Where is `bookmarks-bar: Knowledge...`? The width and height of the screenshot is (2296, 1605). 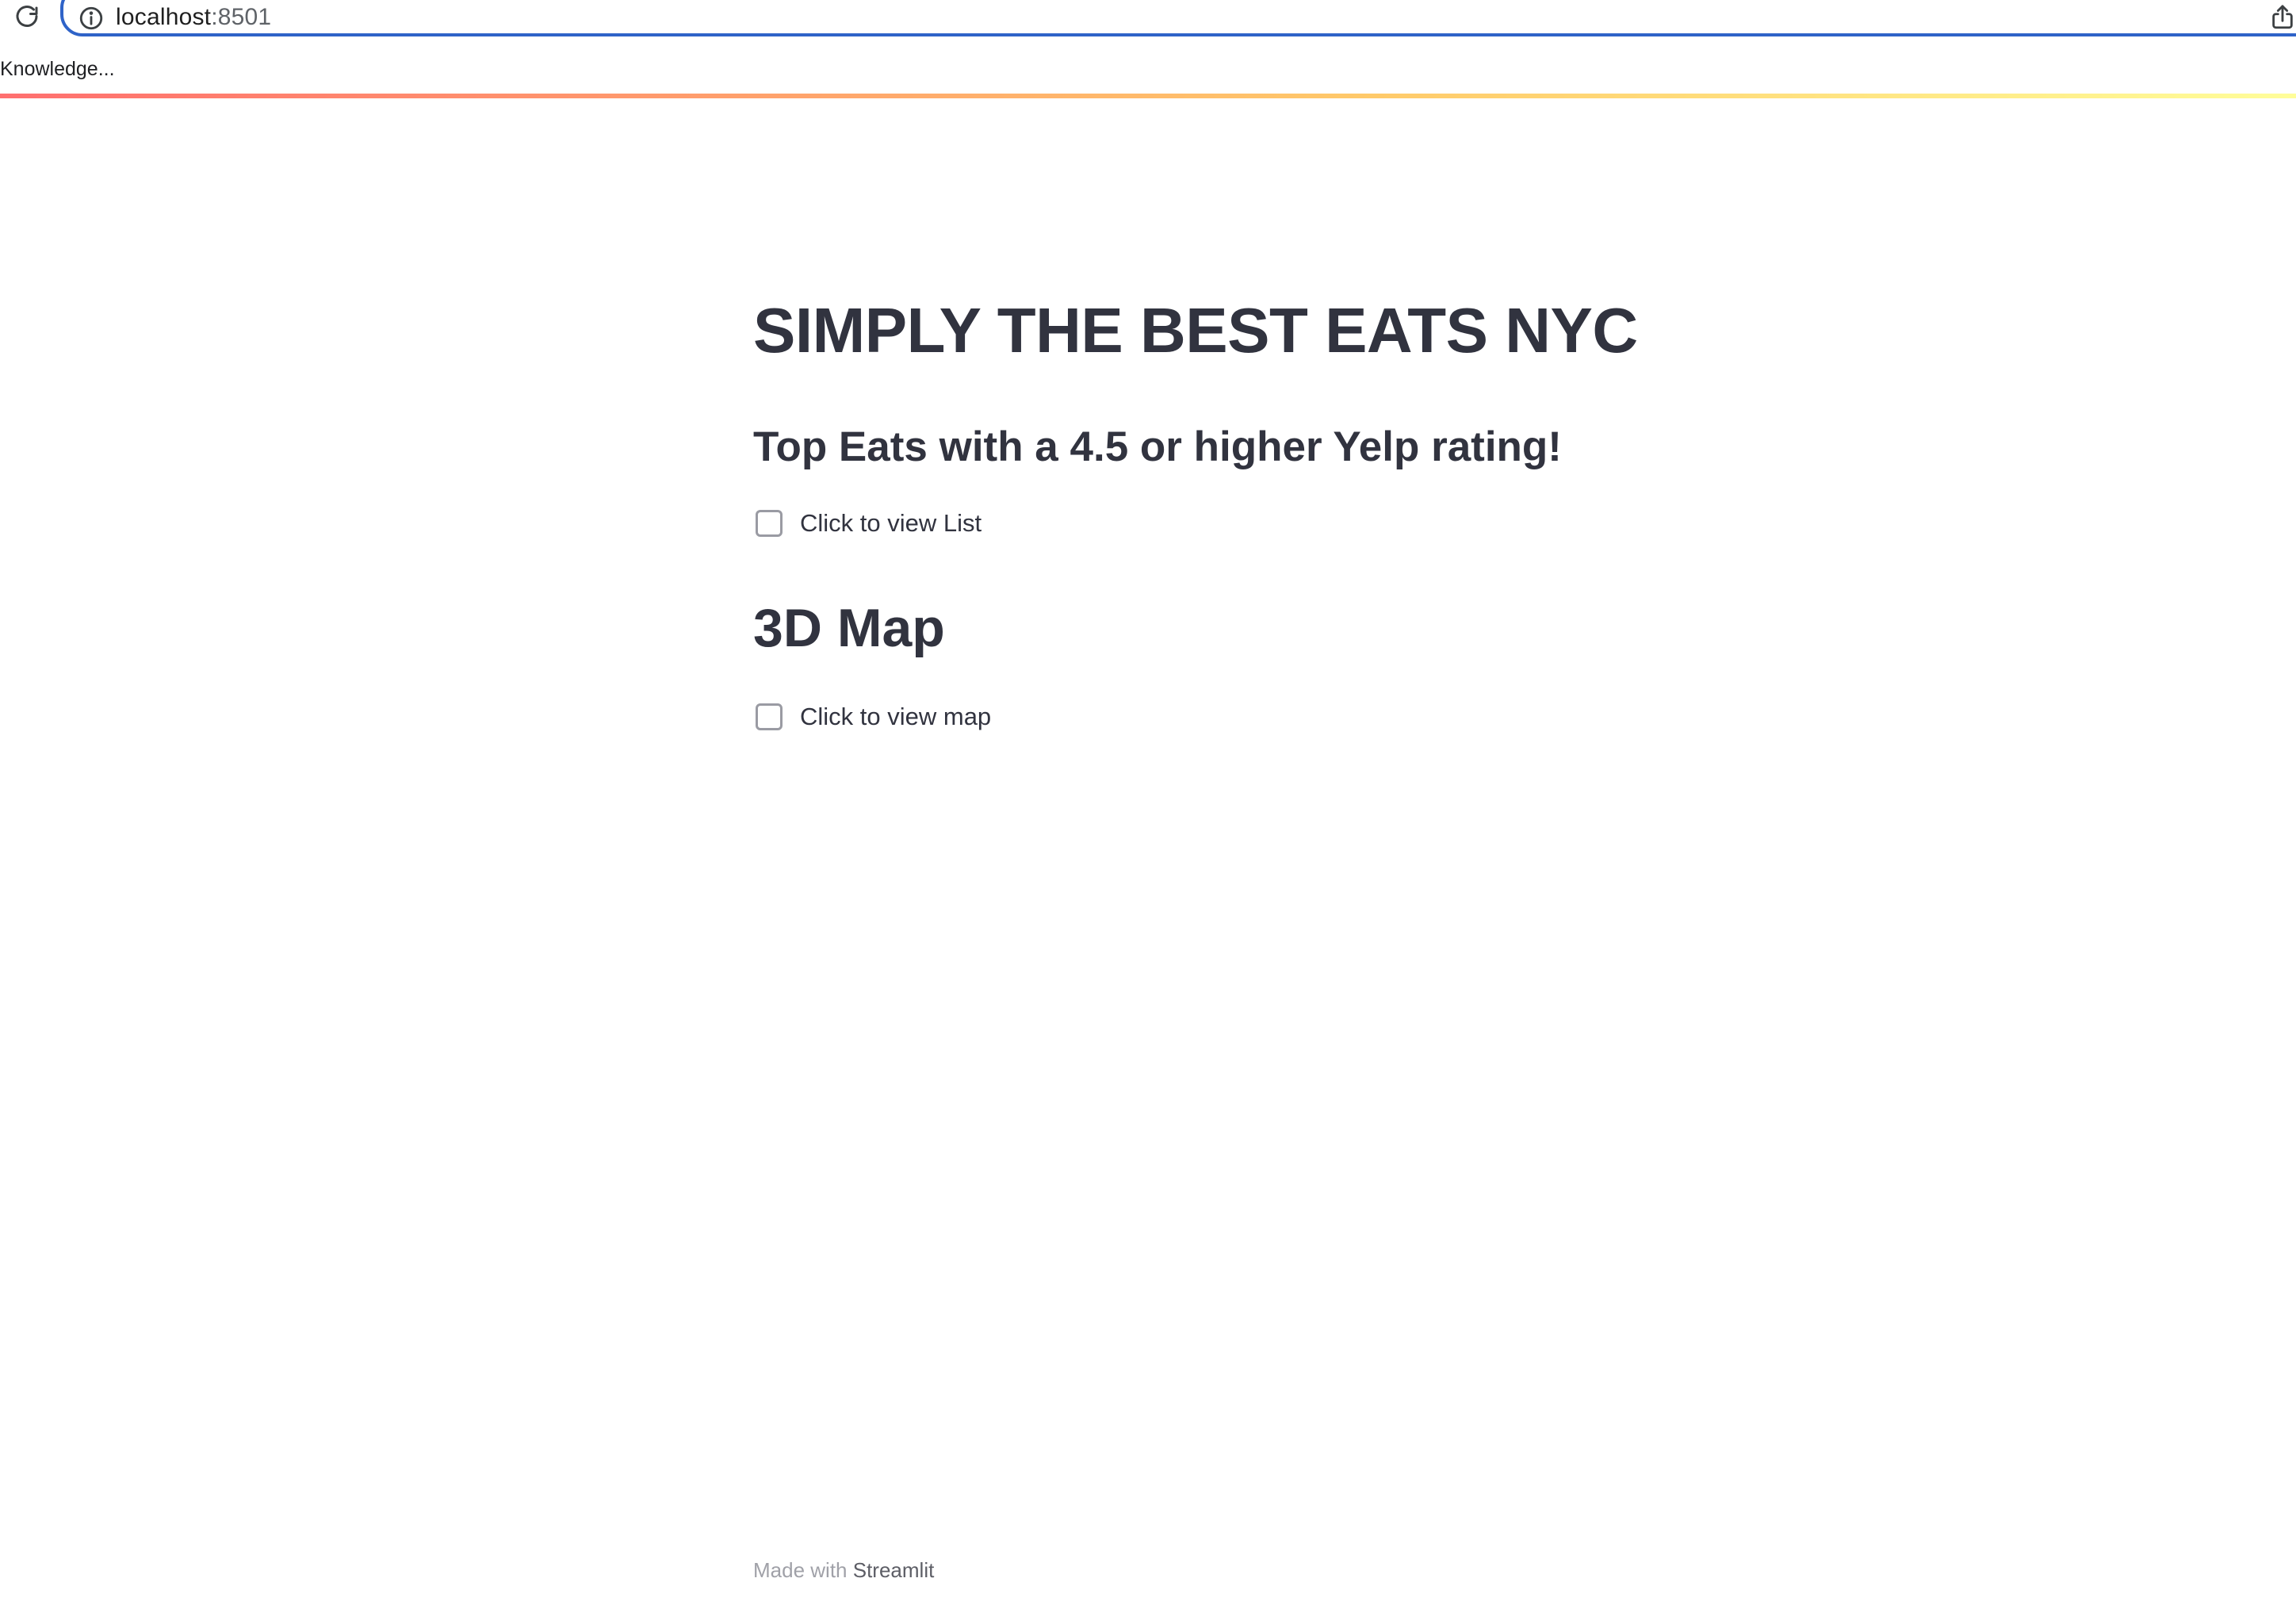 bookmarks-bar: Knowledge... is located at coordinates (1148, 69).